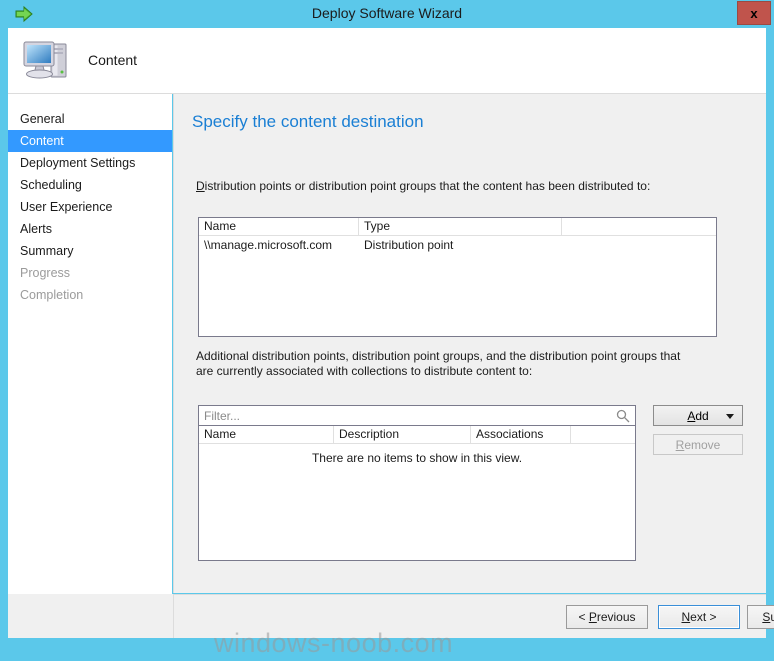  Describe the element at coordinates (90, 119) in the screenshot. I see `sidebar-item-general: General` at that location.